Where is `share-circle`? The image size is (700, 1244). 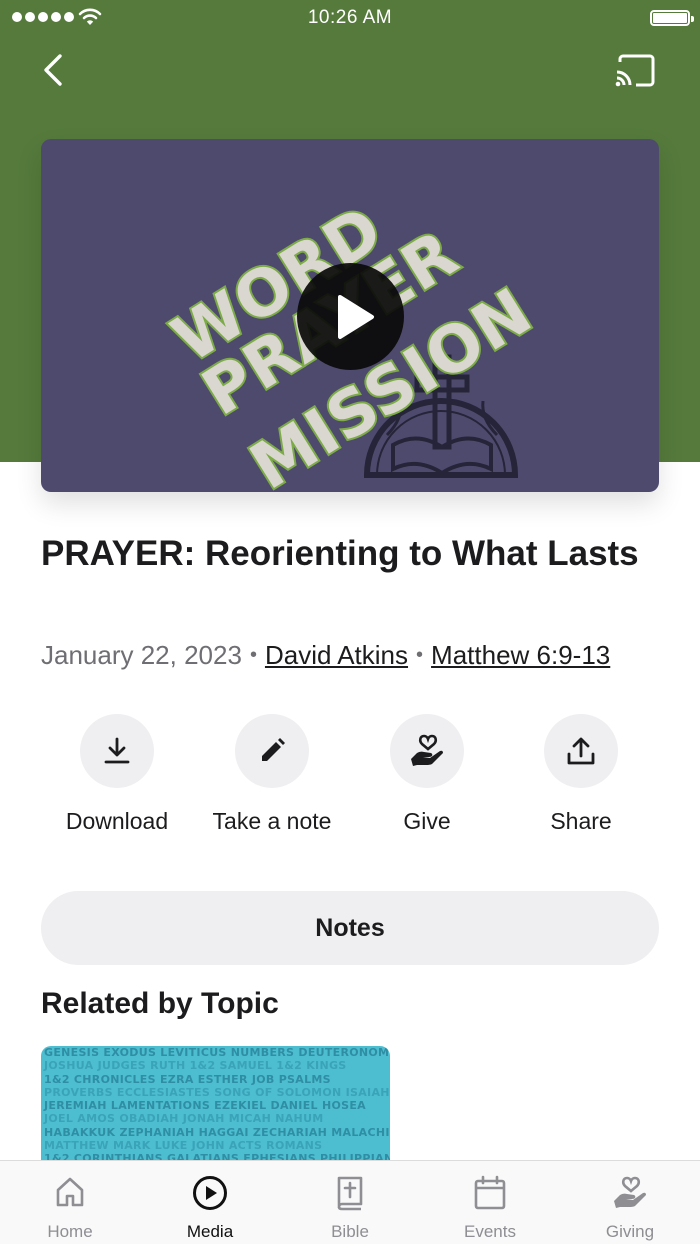 share-circle is located at coordinates (581, 751).